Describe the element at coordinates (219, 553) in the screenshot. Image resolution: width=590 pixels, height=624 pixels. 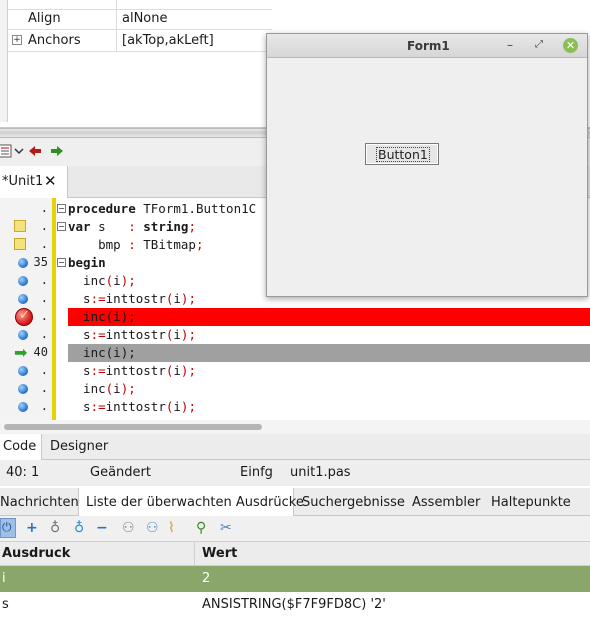
I see `column-value: Wert` at that location.